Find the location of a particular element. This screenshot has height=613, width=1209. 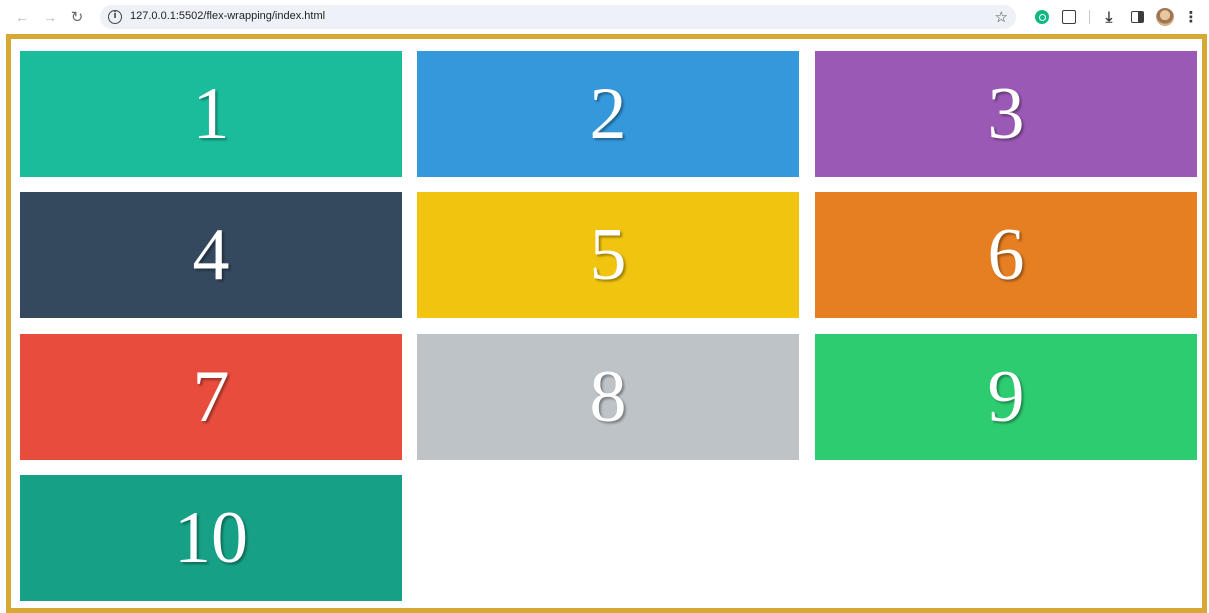

kebab-menu-icon: ⋮ is located at coordinates (1191, 17).